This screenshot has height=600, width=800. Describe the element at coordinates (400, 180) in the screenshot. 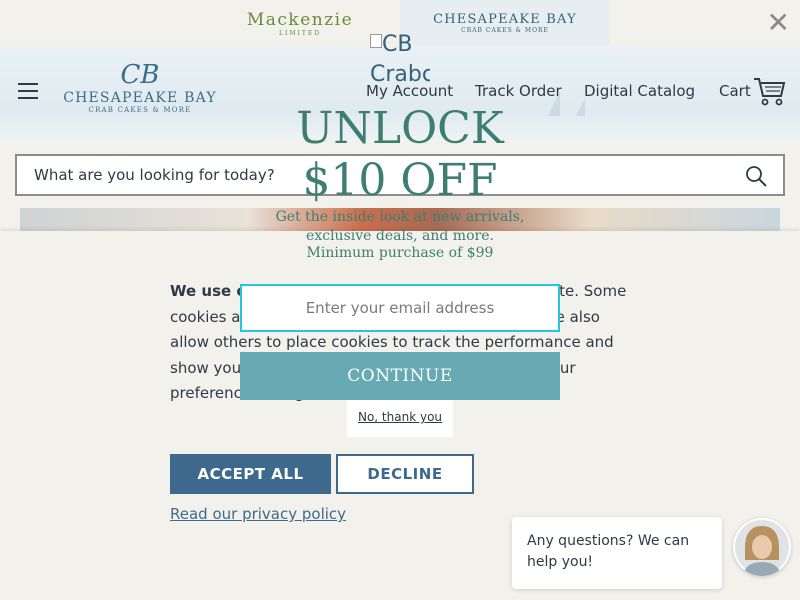

I see `promo-headline-offer: $10 OFF` at that location.